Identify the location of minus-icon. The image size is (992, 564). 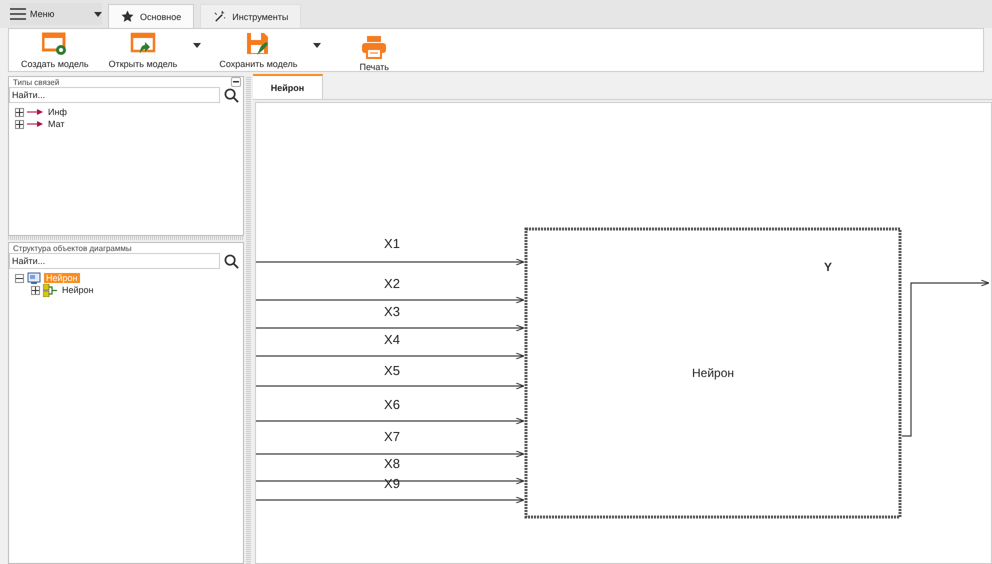
(236, 82).